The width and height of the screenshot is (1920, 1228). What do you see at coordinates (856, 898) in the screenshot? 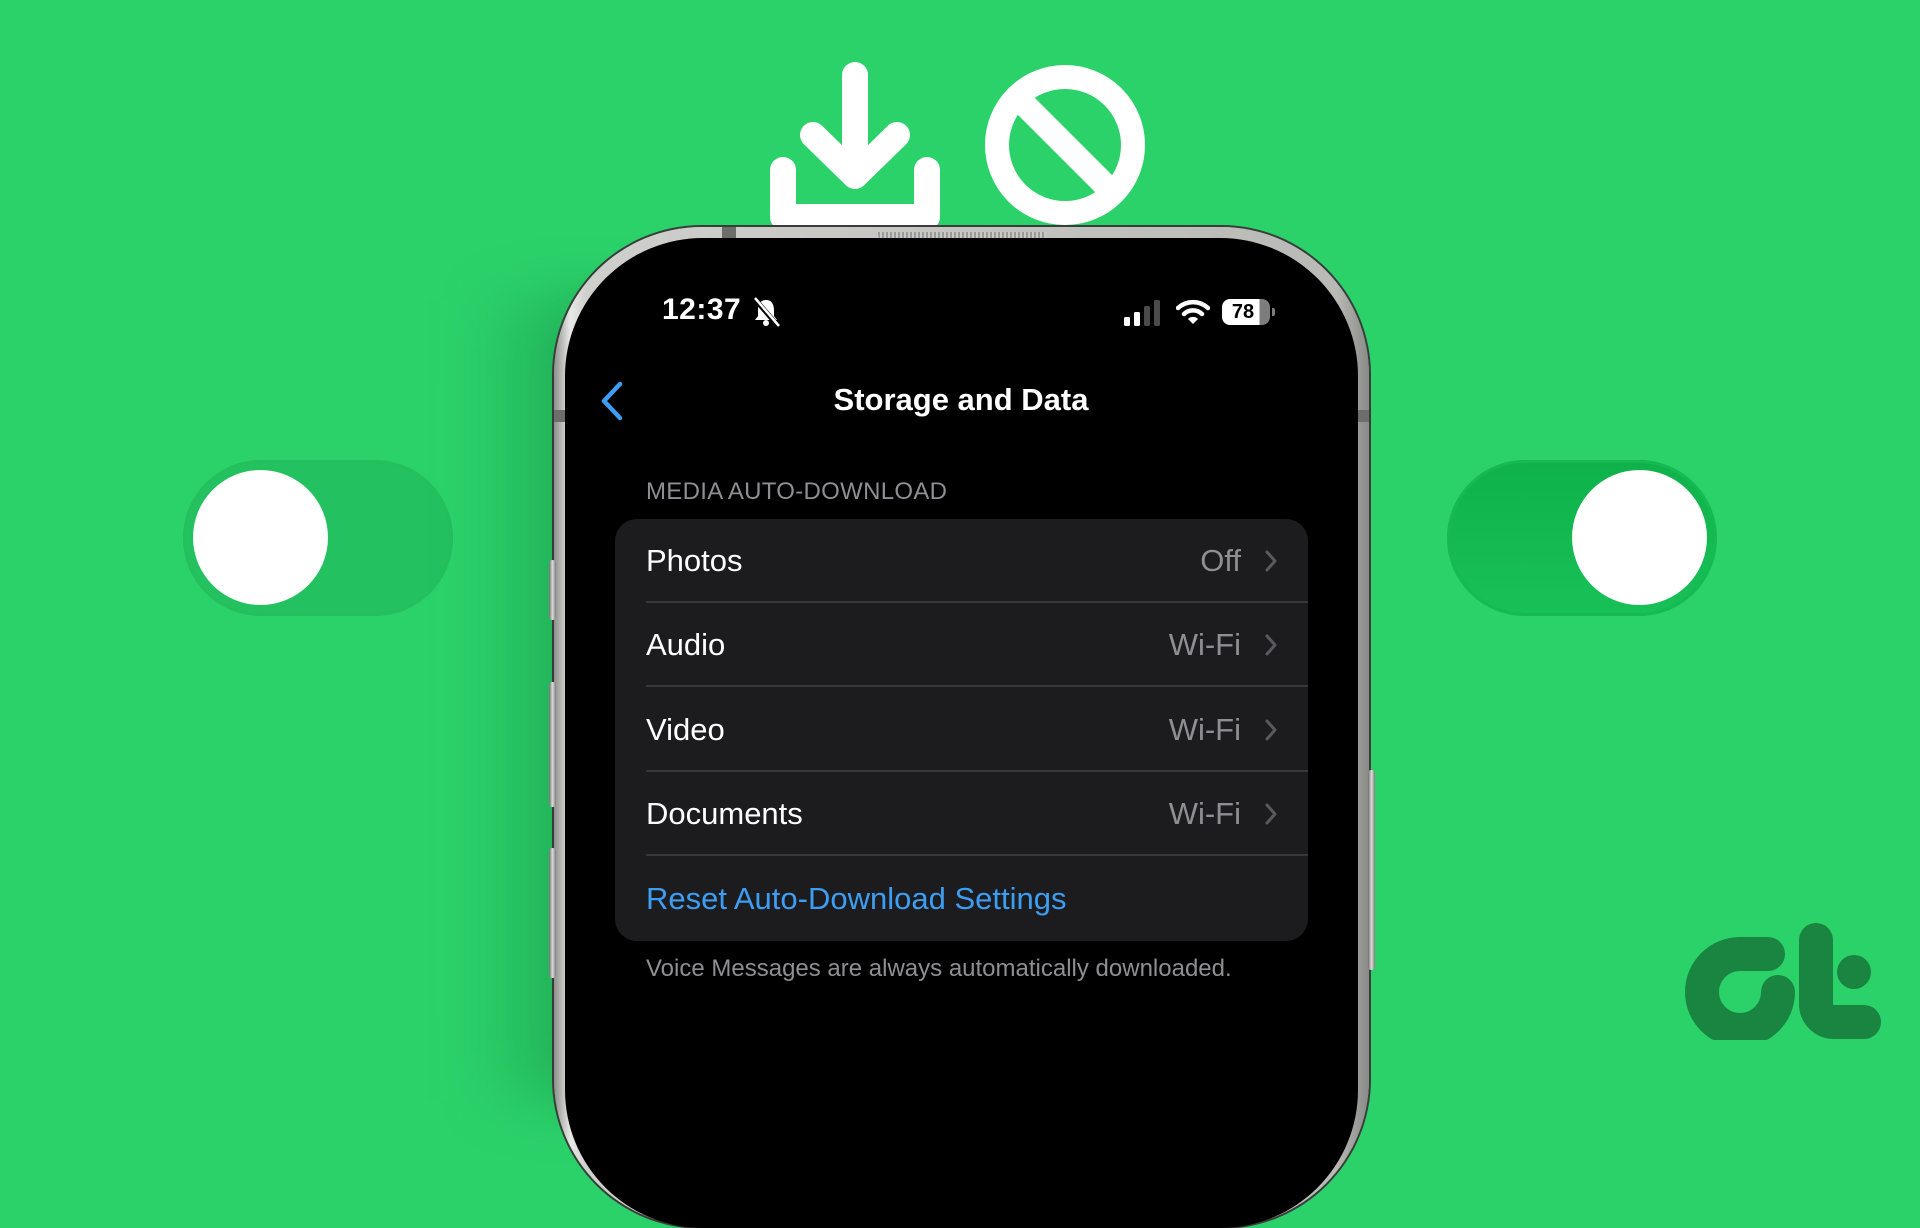
I see `reset-label: Reset Auto-Download Settings` at bounding box center [856, 898].